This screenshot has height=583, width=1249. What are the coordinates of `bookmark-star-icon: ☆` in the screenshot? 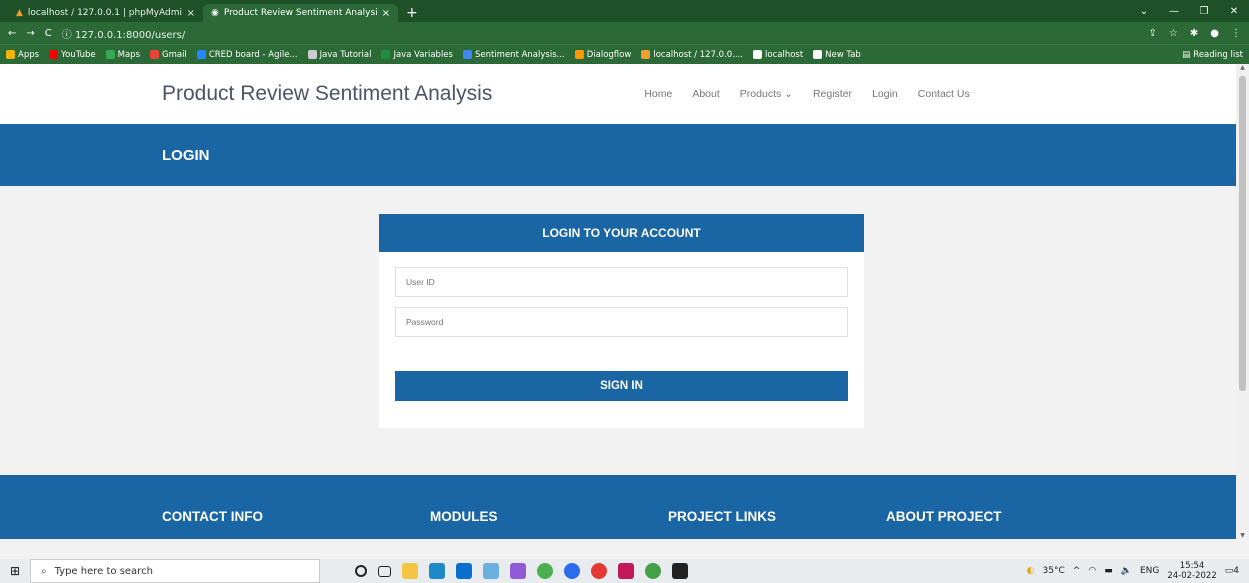 It's located at (1173, 33).